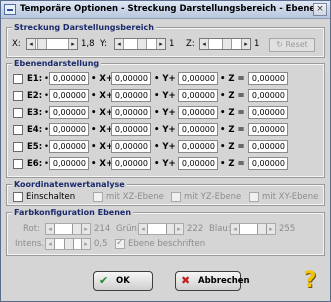 The image size is (331, 302). What do you see at coordinates (253, 229) in the screenshot?
I see `blau-slider: ◂ ▸` at bounding box center [253, 229].